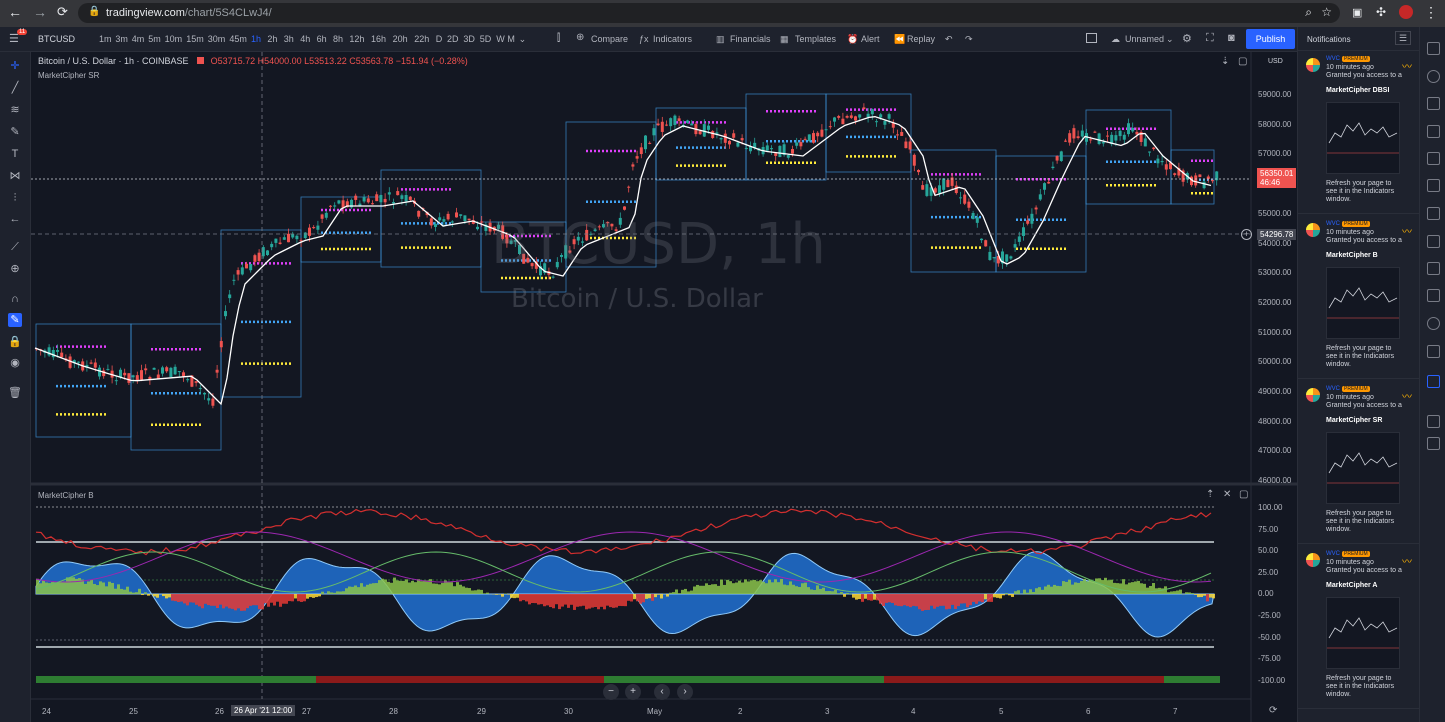 The width and height of the screenshot is (1445, 722). What do you see at coordinates (121, 39) in the screenshot?
I see `interval-3m: 3m` at bounding box center [121, 39].